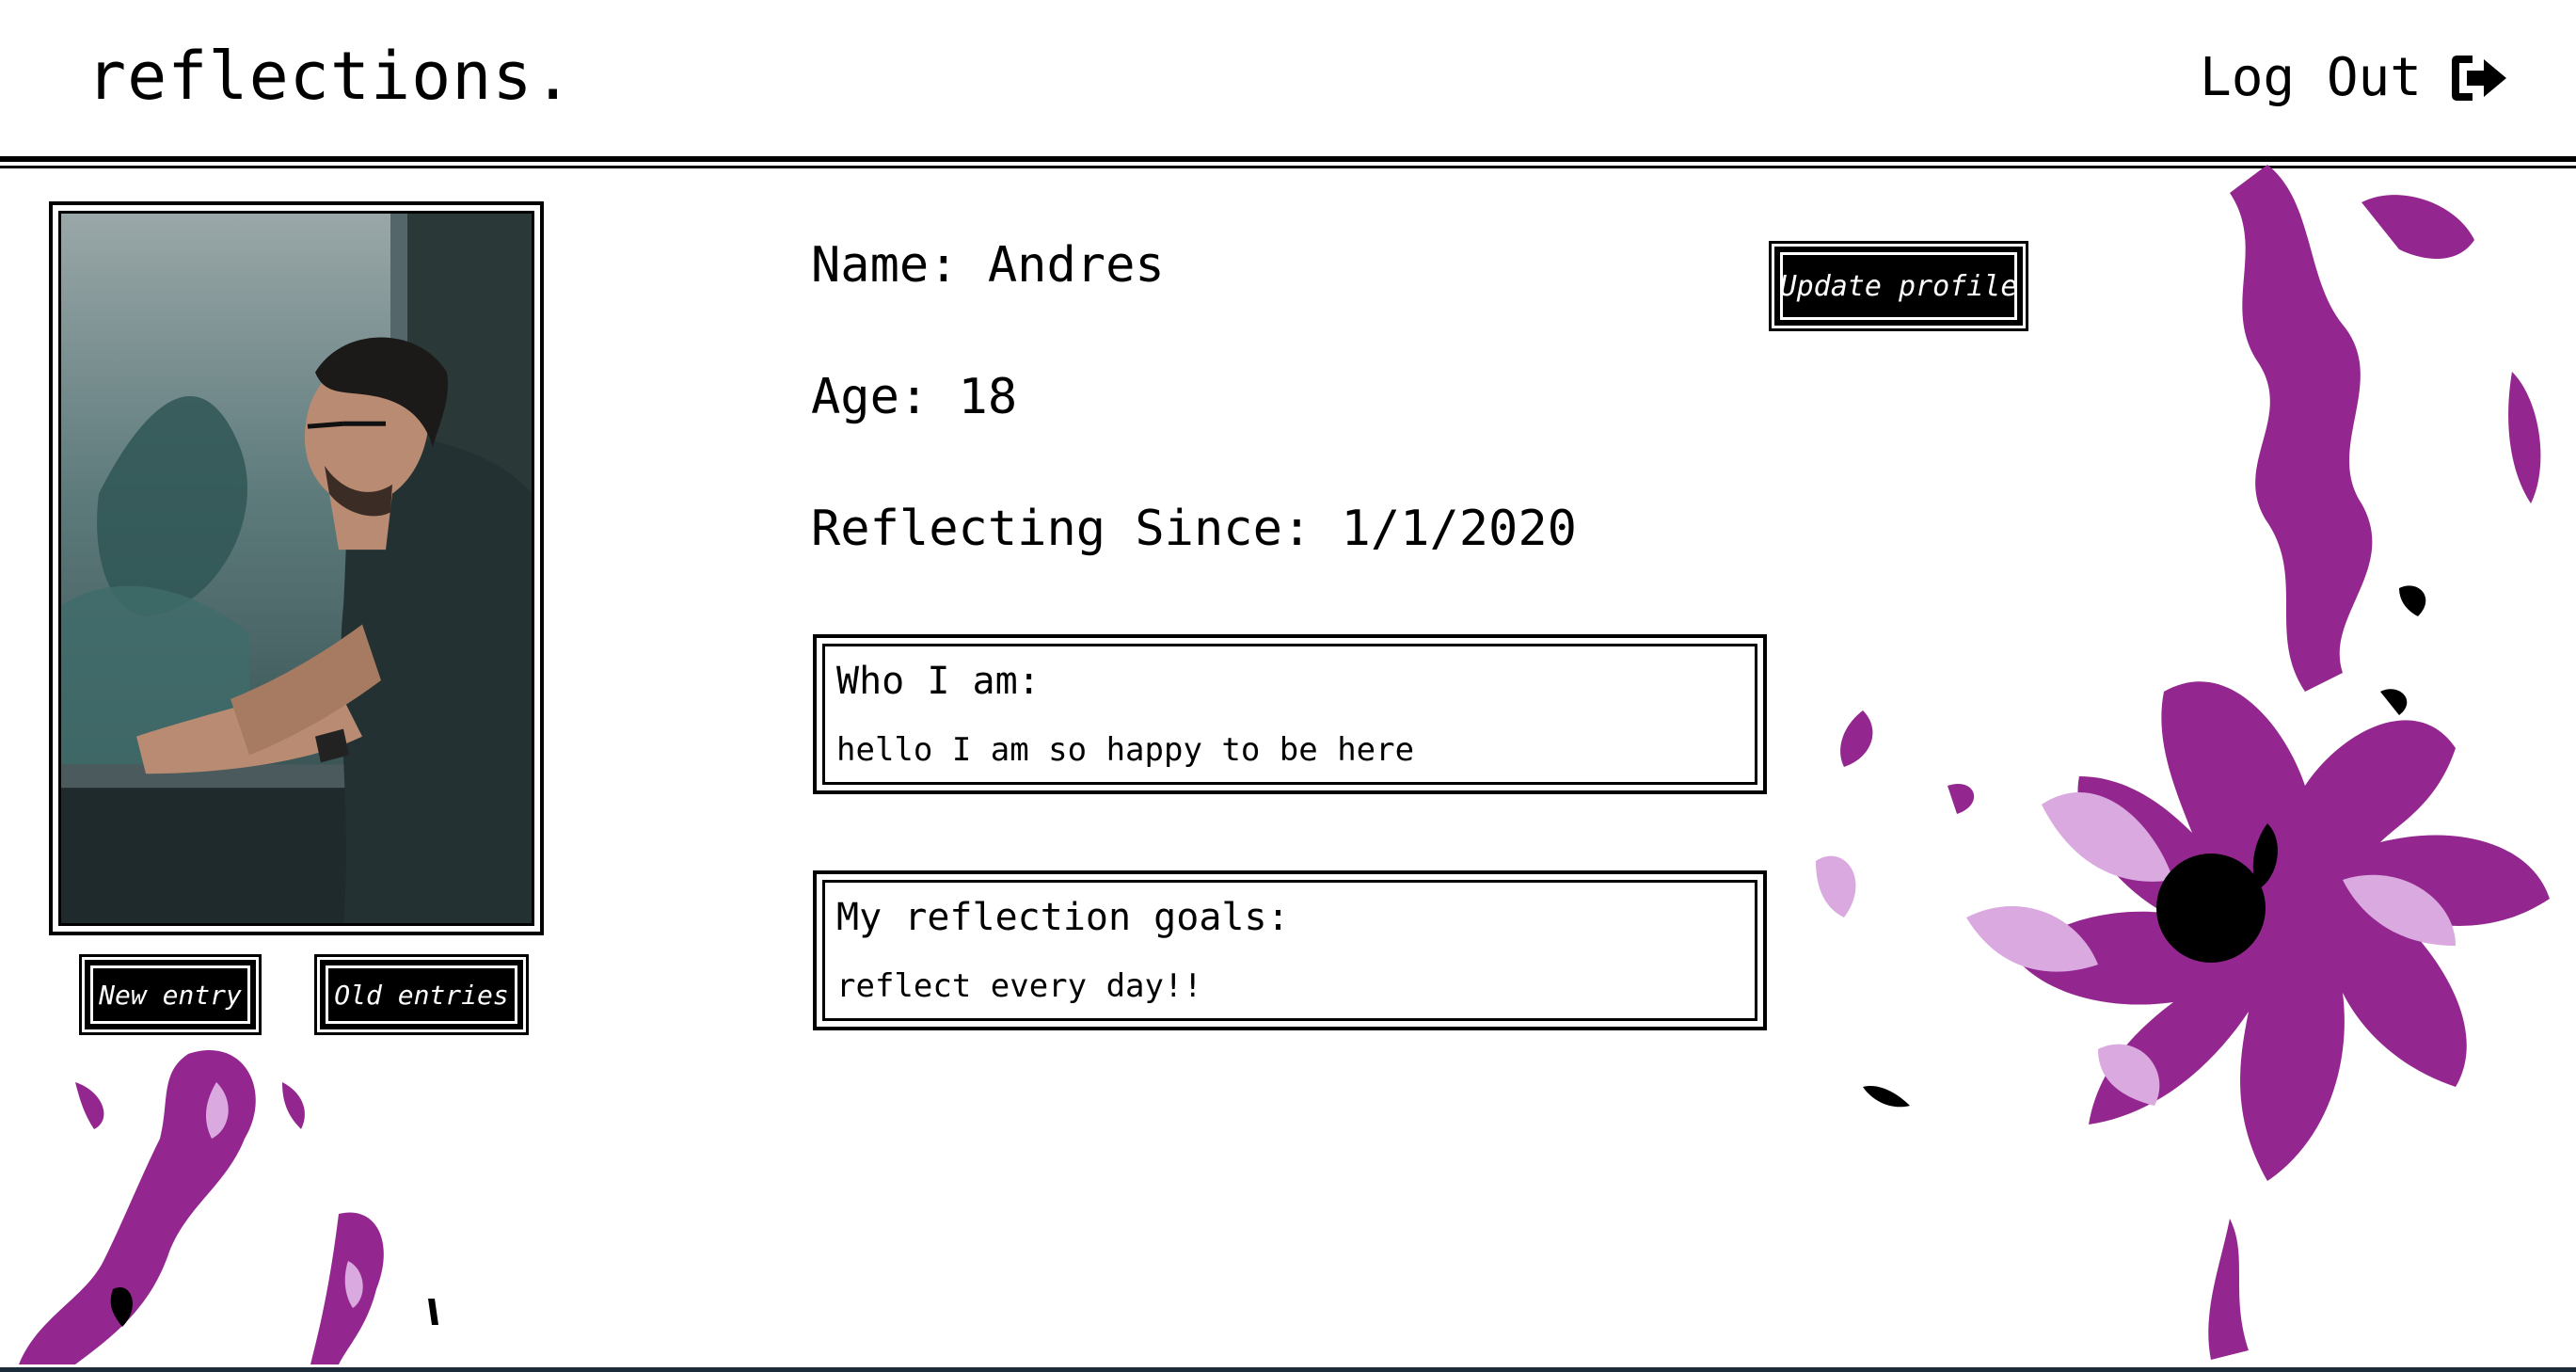 This screenshot has height=1372, width=2576. What do you see at coordinates (938, 681) in the screenshot?
I see `who-i-am-title: Who I am:` at bounding box center [938, 681].